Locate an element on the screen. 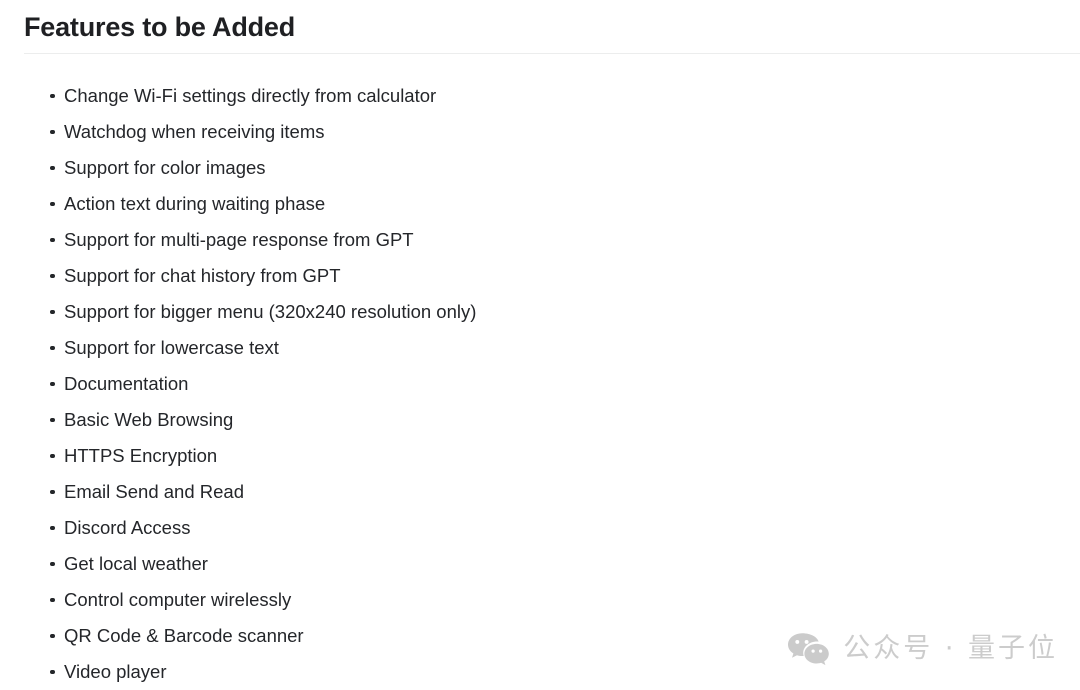 The image size is (1080, 690). document-header: Features to be Added is located at coordinates (540, 27).